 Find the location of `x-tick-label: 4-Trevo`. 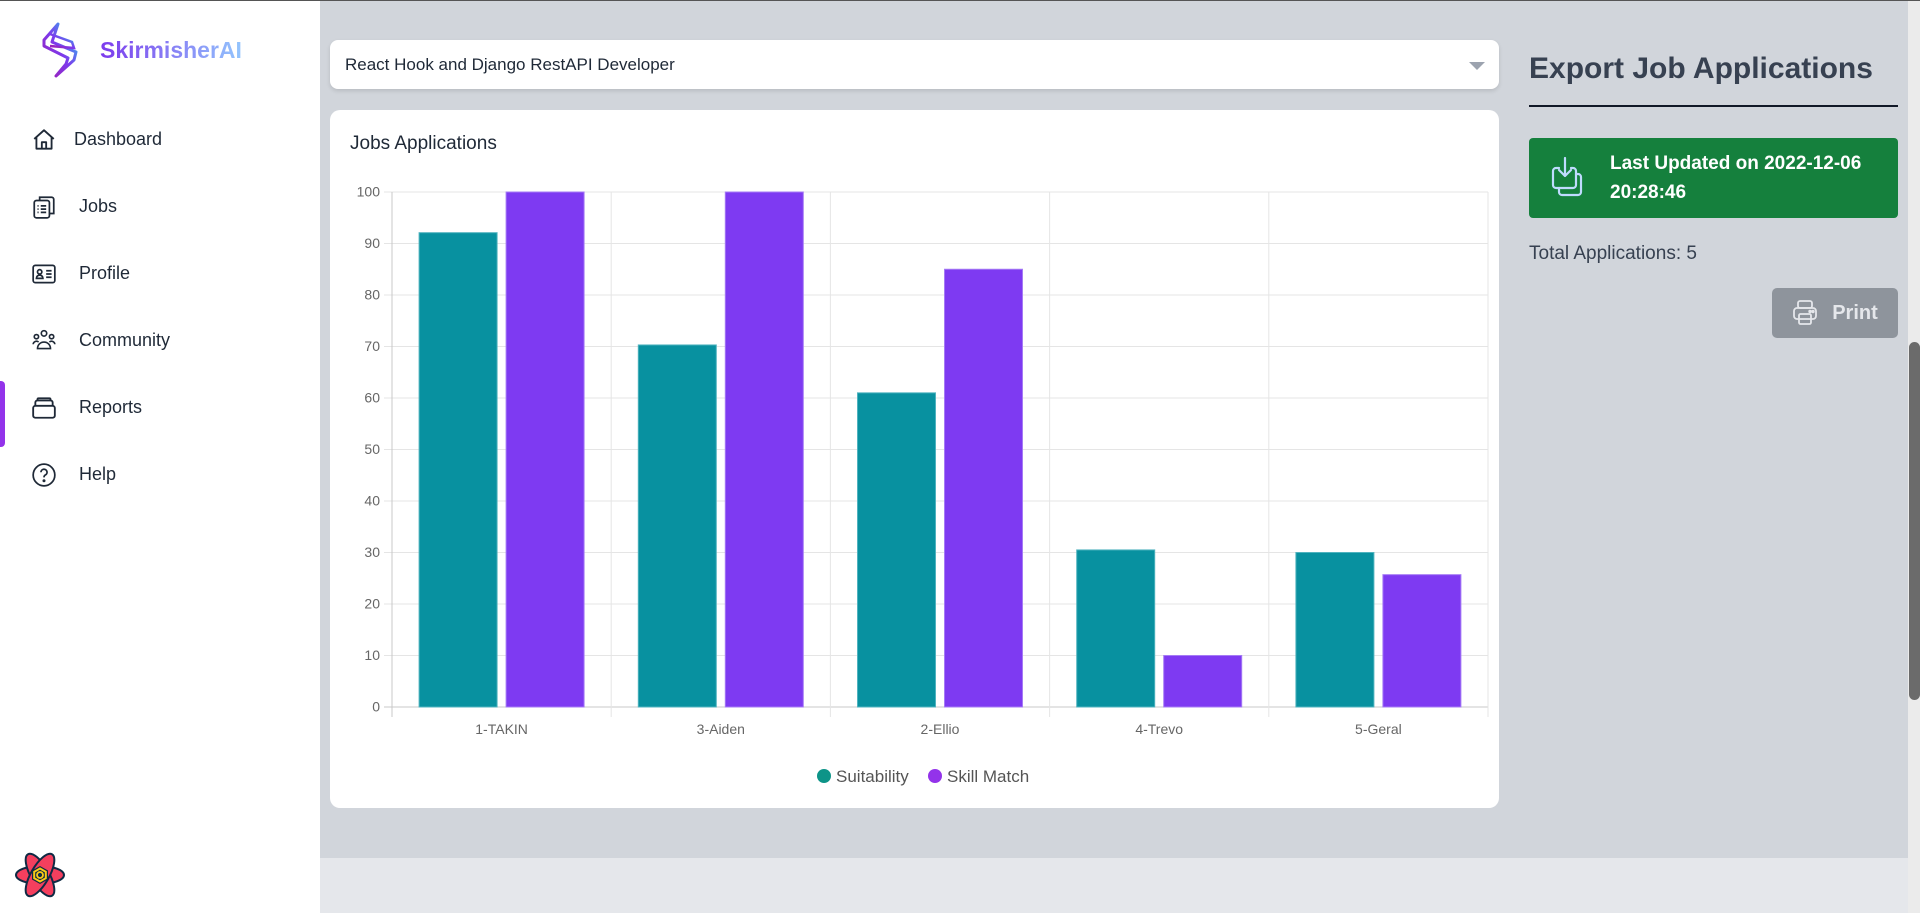

x-tick-label: 4-Trevo is located at coordinates (1159, 729).